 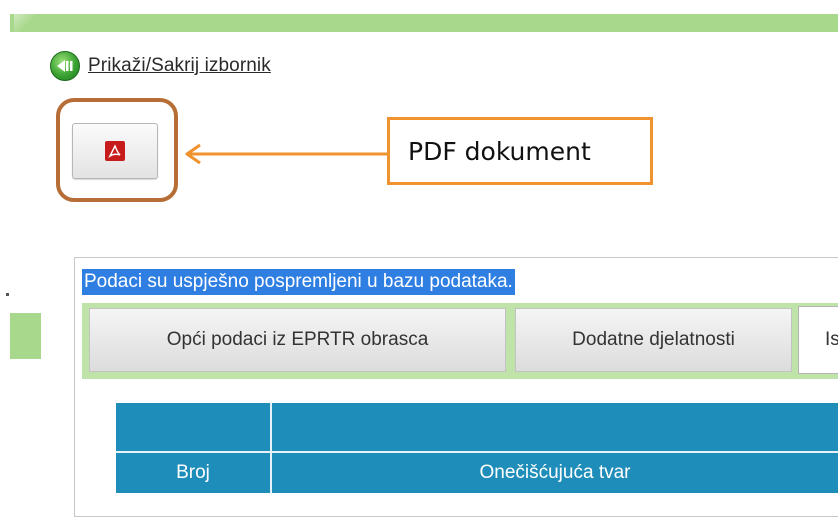 I want to click on pdf-icon, so click(x=115, y=151).